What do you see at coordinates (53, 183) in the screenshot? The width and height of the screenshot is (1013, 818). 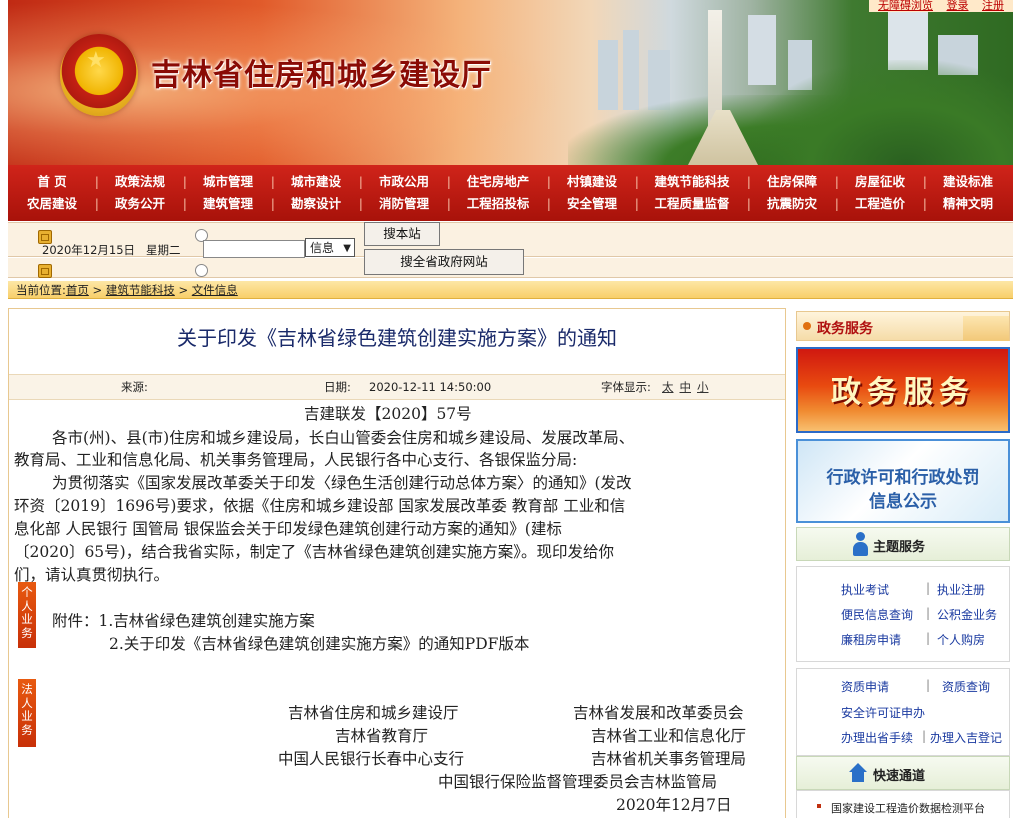 I see `nav-item-home: 首 页` at bounding box center [53, 183].